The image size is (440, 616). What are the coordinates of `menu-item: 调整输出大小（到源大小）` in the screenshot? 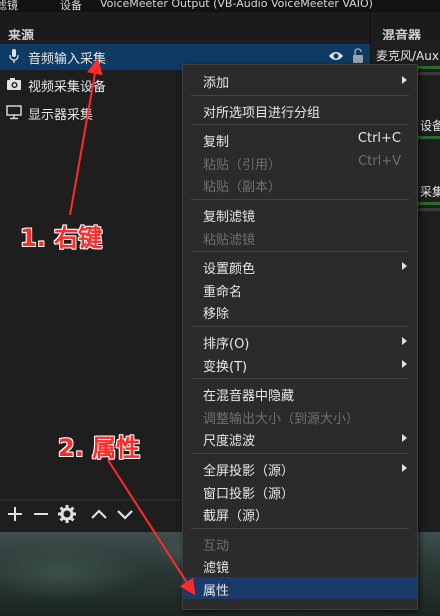 It's located at (300, 416).